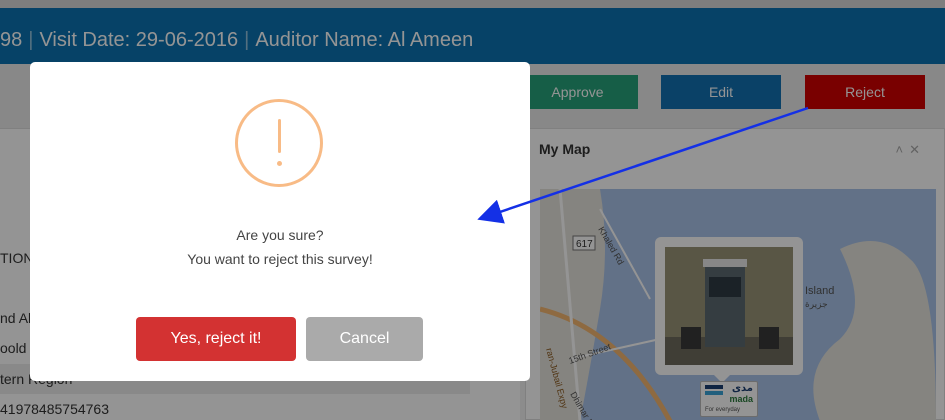 The height and width of the screenshot is (420, 945). I want to click on warning-icon-dot, so click(279, 163).